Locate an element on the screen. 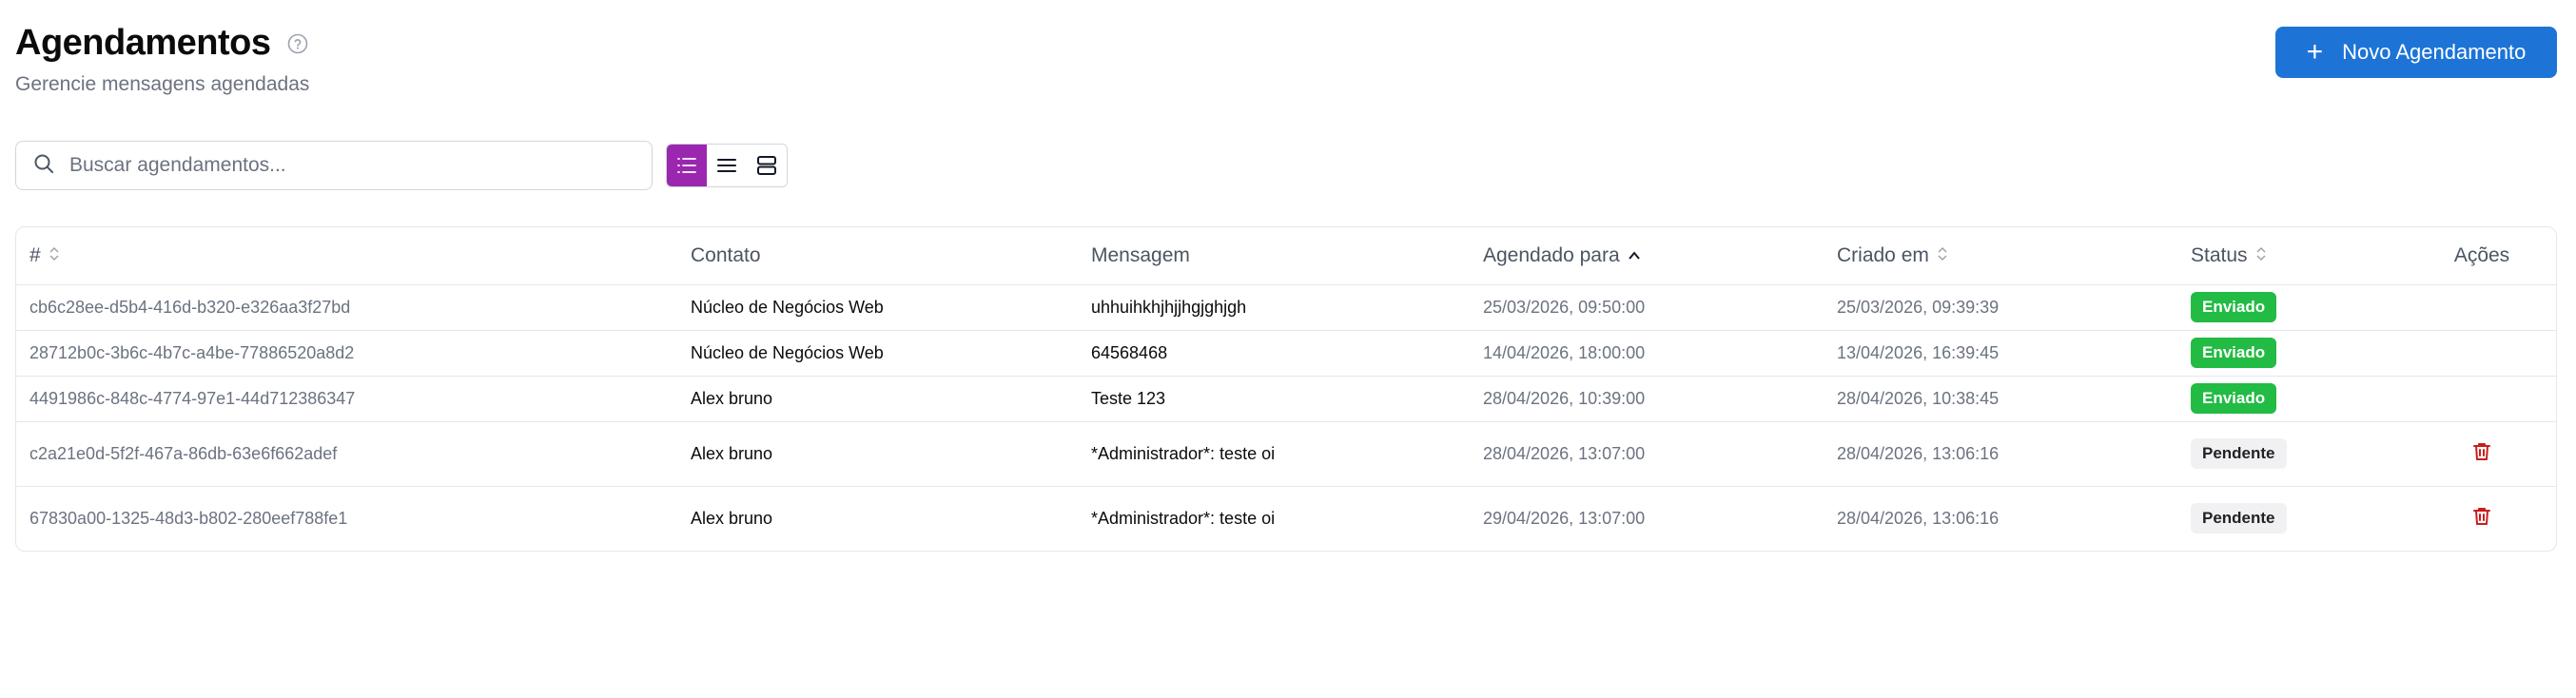  plus-icon: + is located at coordinates (2315, 52).